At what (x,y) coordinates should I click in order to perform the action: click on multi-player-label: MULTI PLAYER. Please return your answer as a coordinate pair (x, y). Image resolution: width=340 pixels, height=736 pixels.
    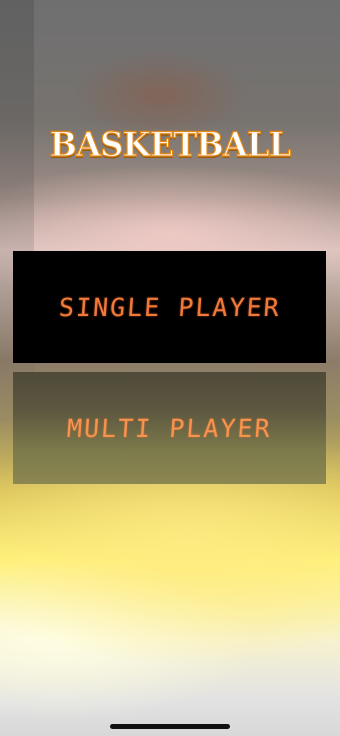
    Looking at the image, I should click on (169, 428).